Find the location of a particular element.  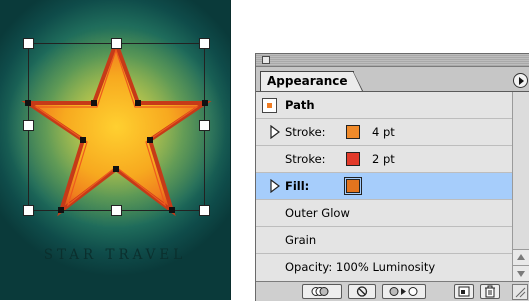

resize-grip-icon is located at coordinates (520, 292).